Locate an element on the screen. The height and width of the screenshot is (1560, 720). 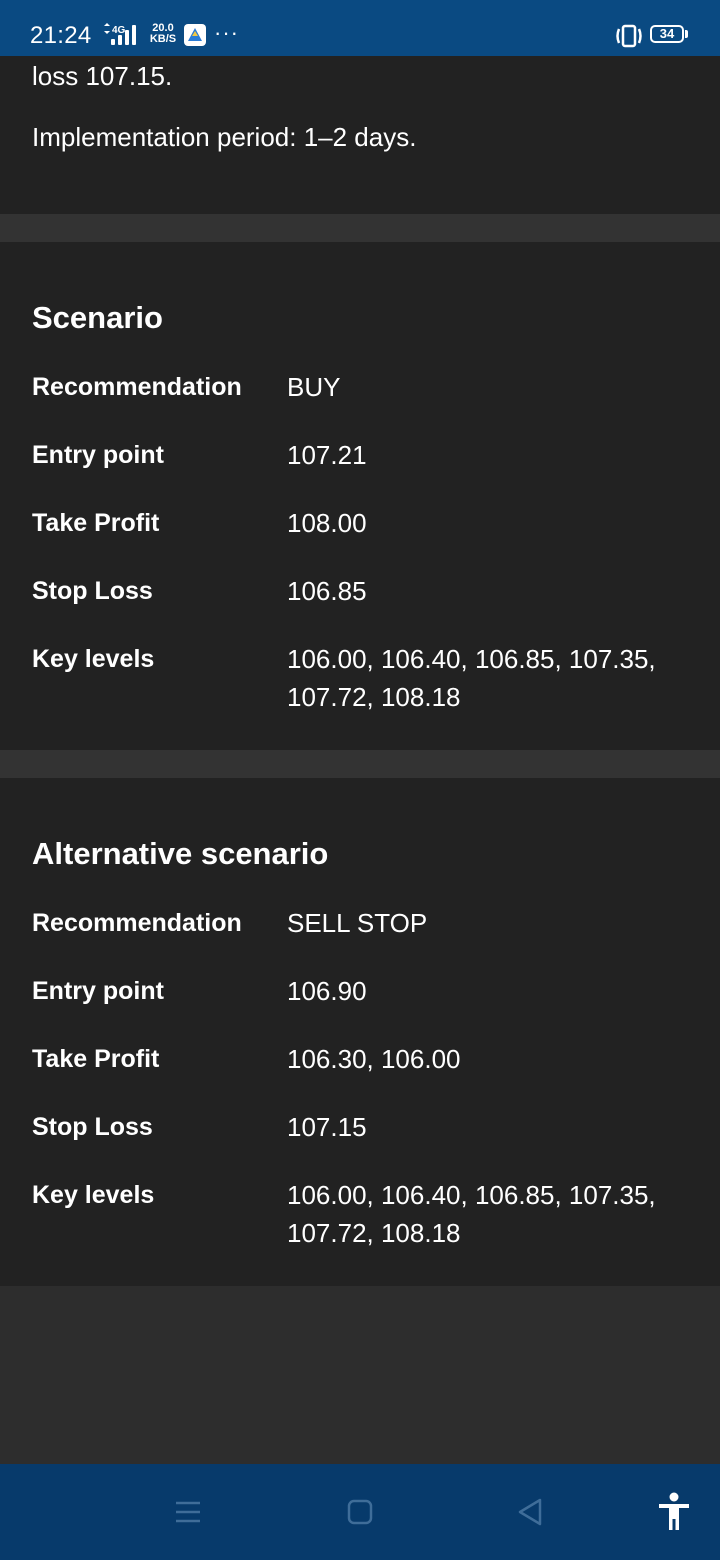
battery-icon: 34 is located at coordinates (670, 35).